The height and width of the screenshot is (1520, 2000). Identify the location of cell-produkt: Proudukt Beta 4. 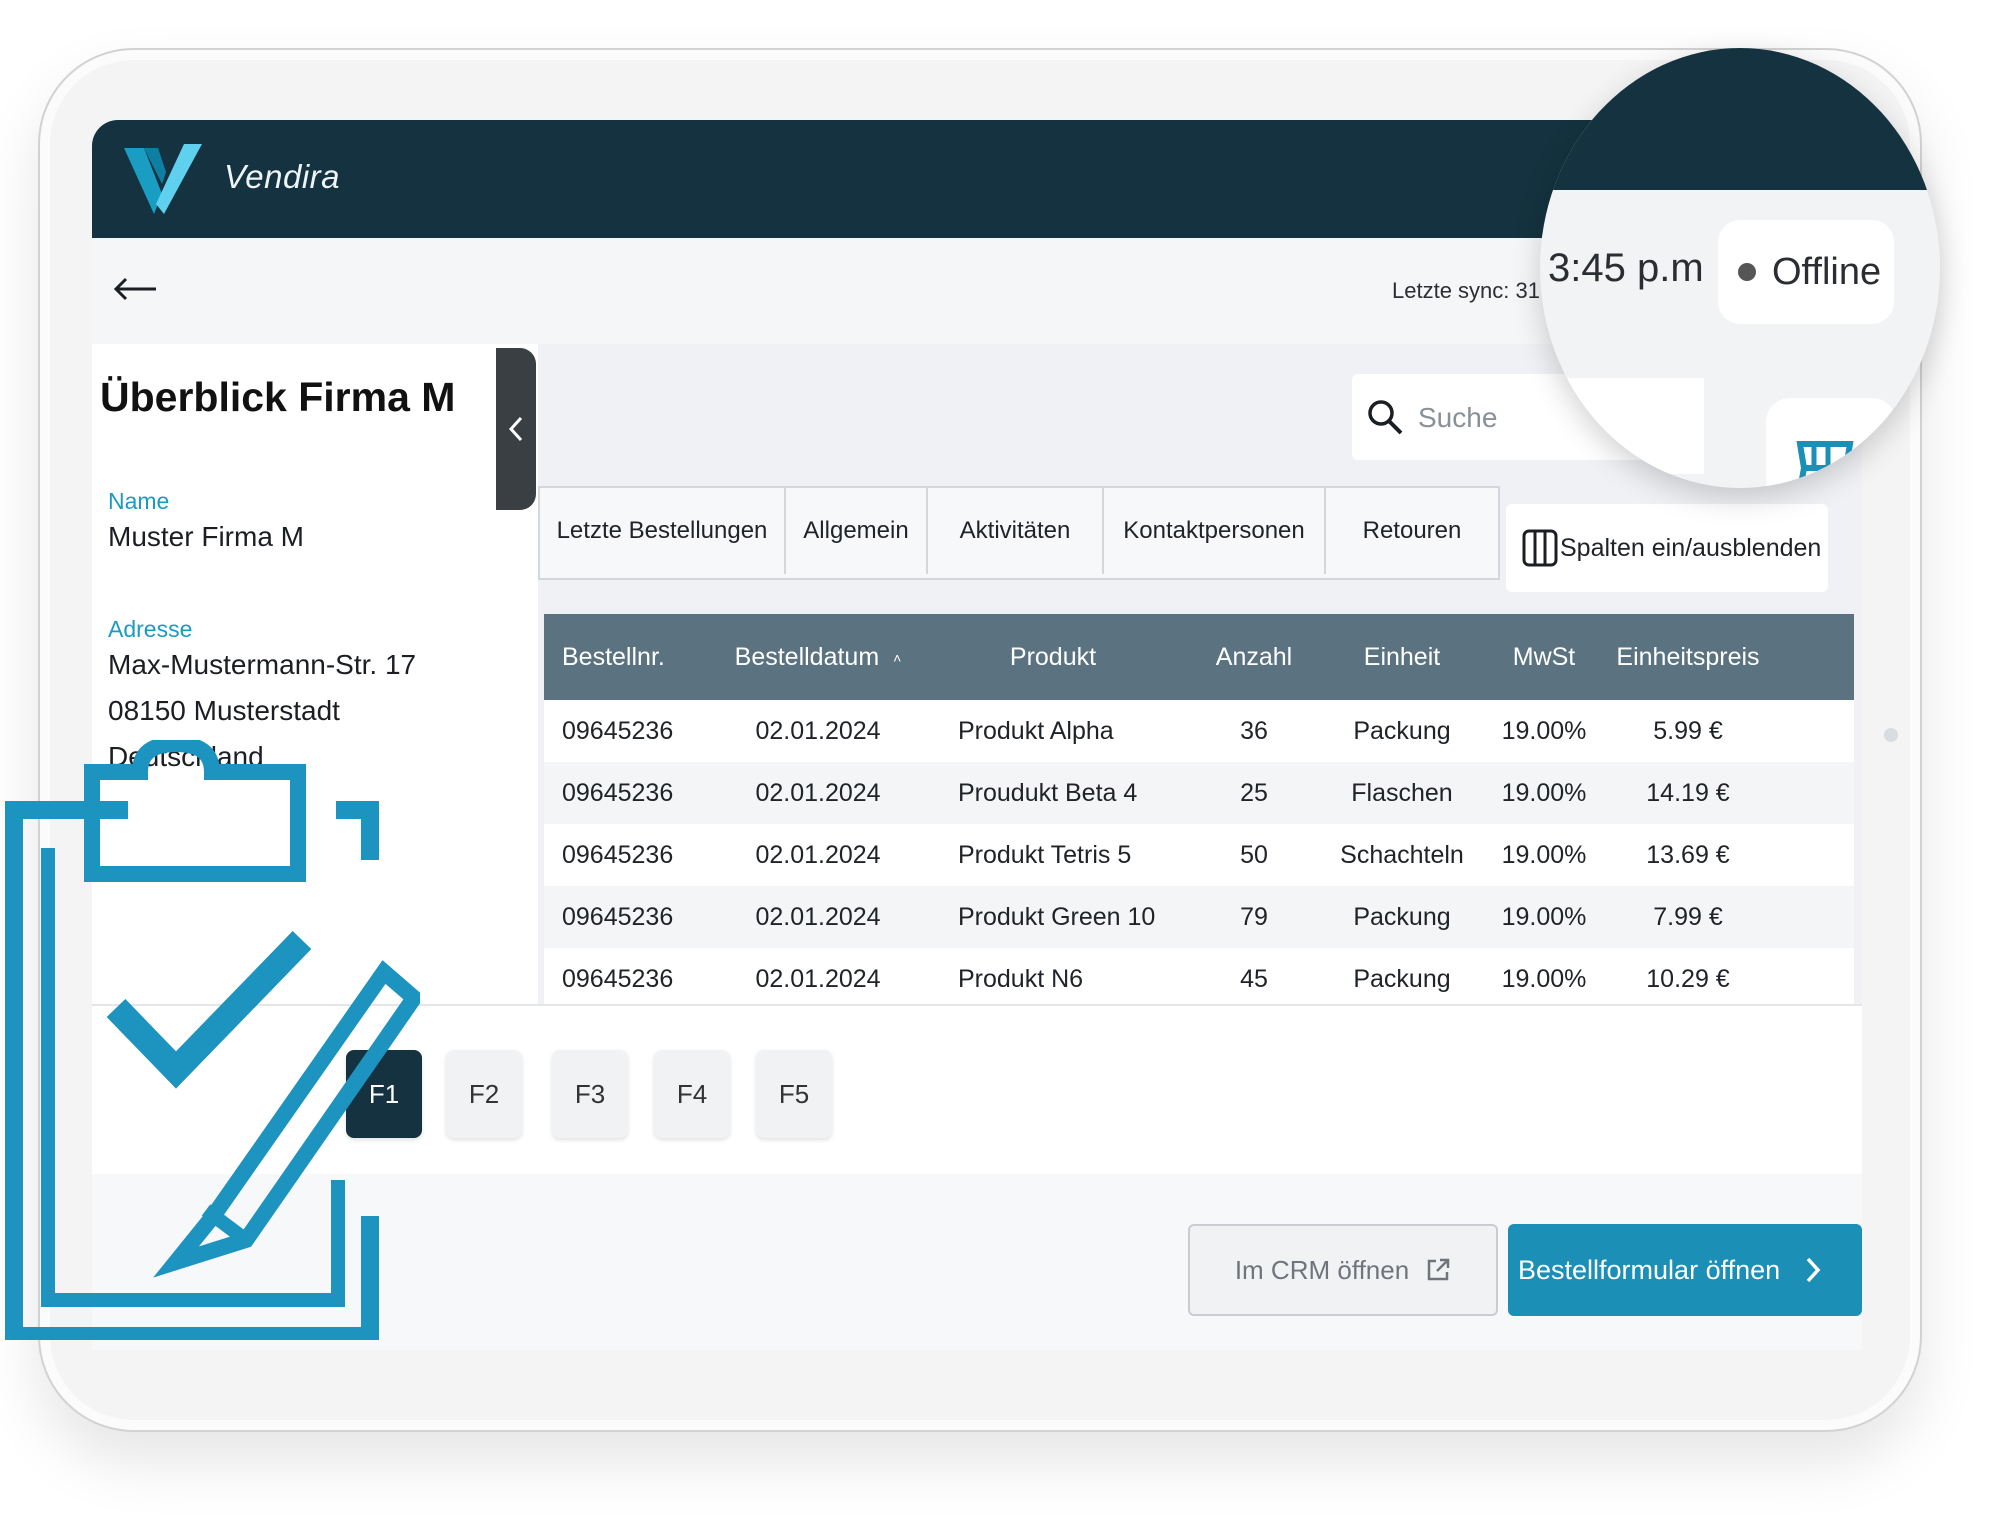
(1048, 792).